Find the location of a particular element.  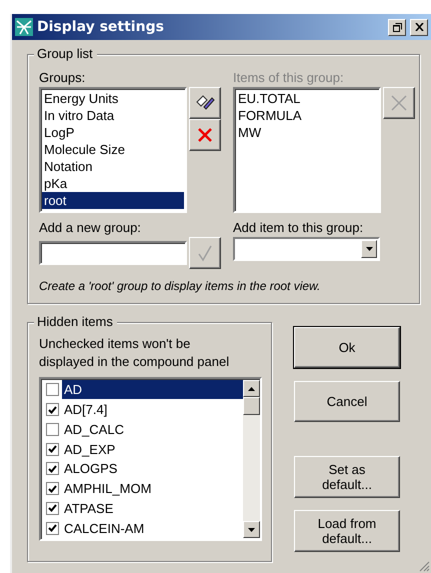

edit-icon is located at coordinates (205, 103).